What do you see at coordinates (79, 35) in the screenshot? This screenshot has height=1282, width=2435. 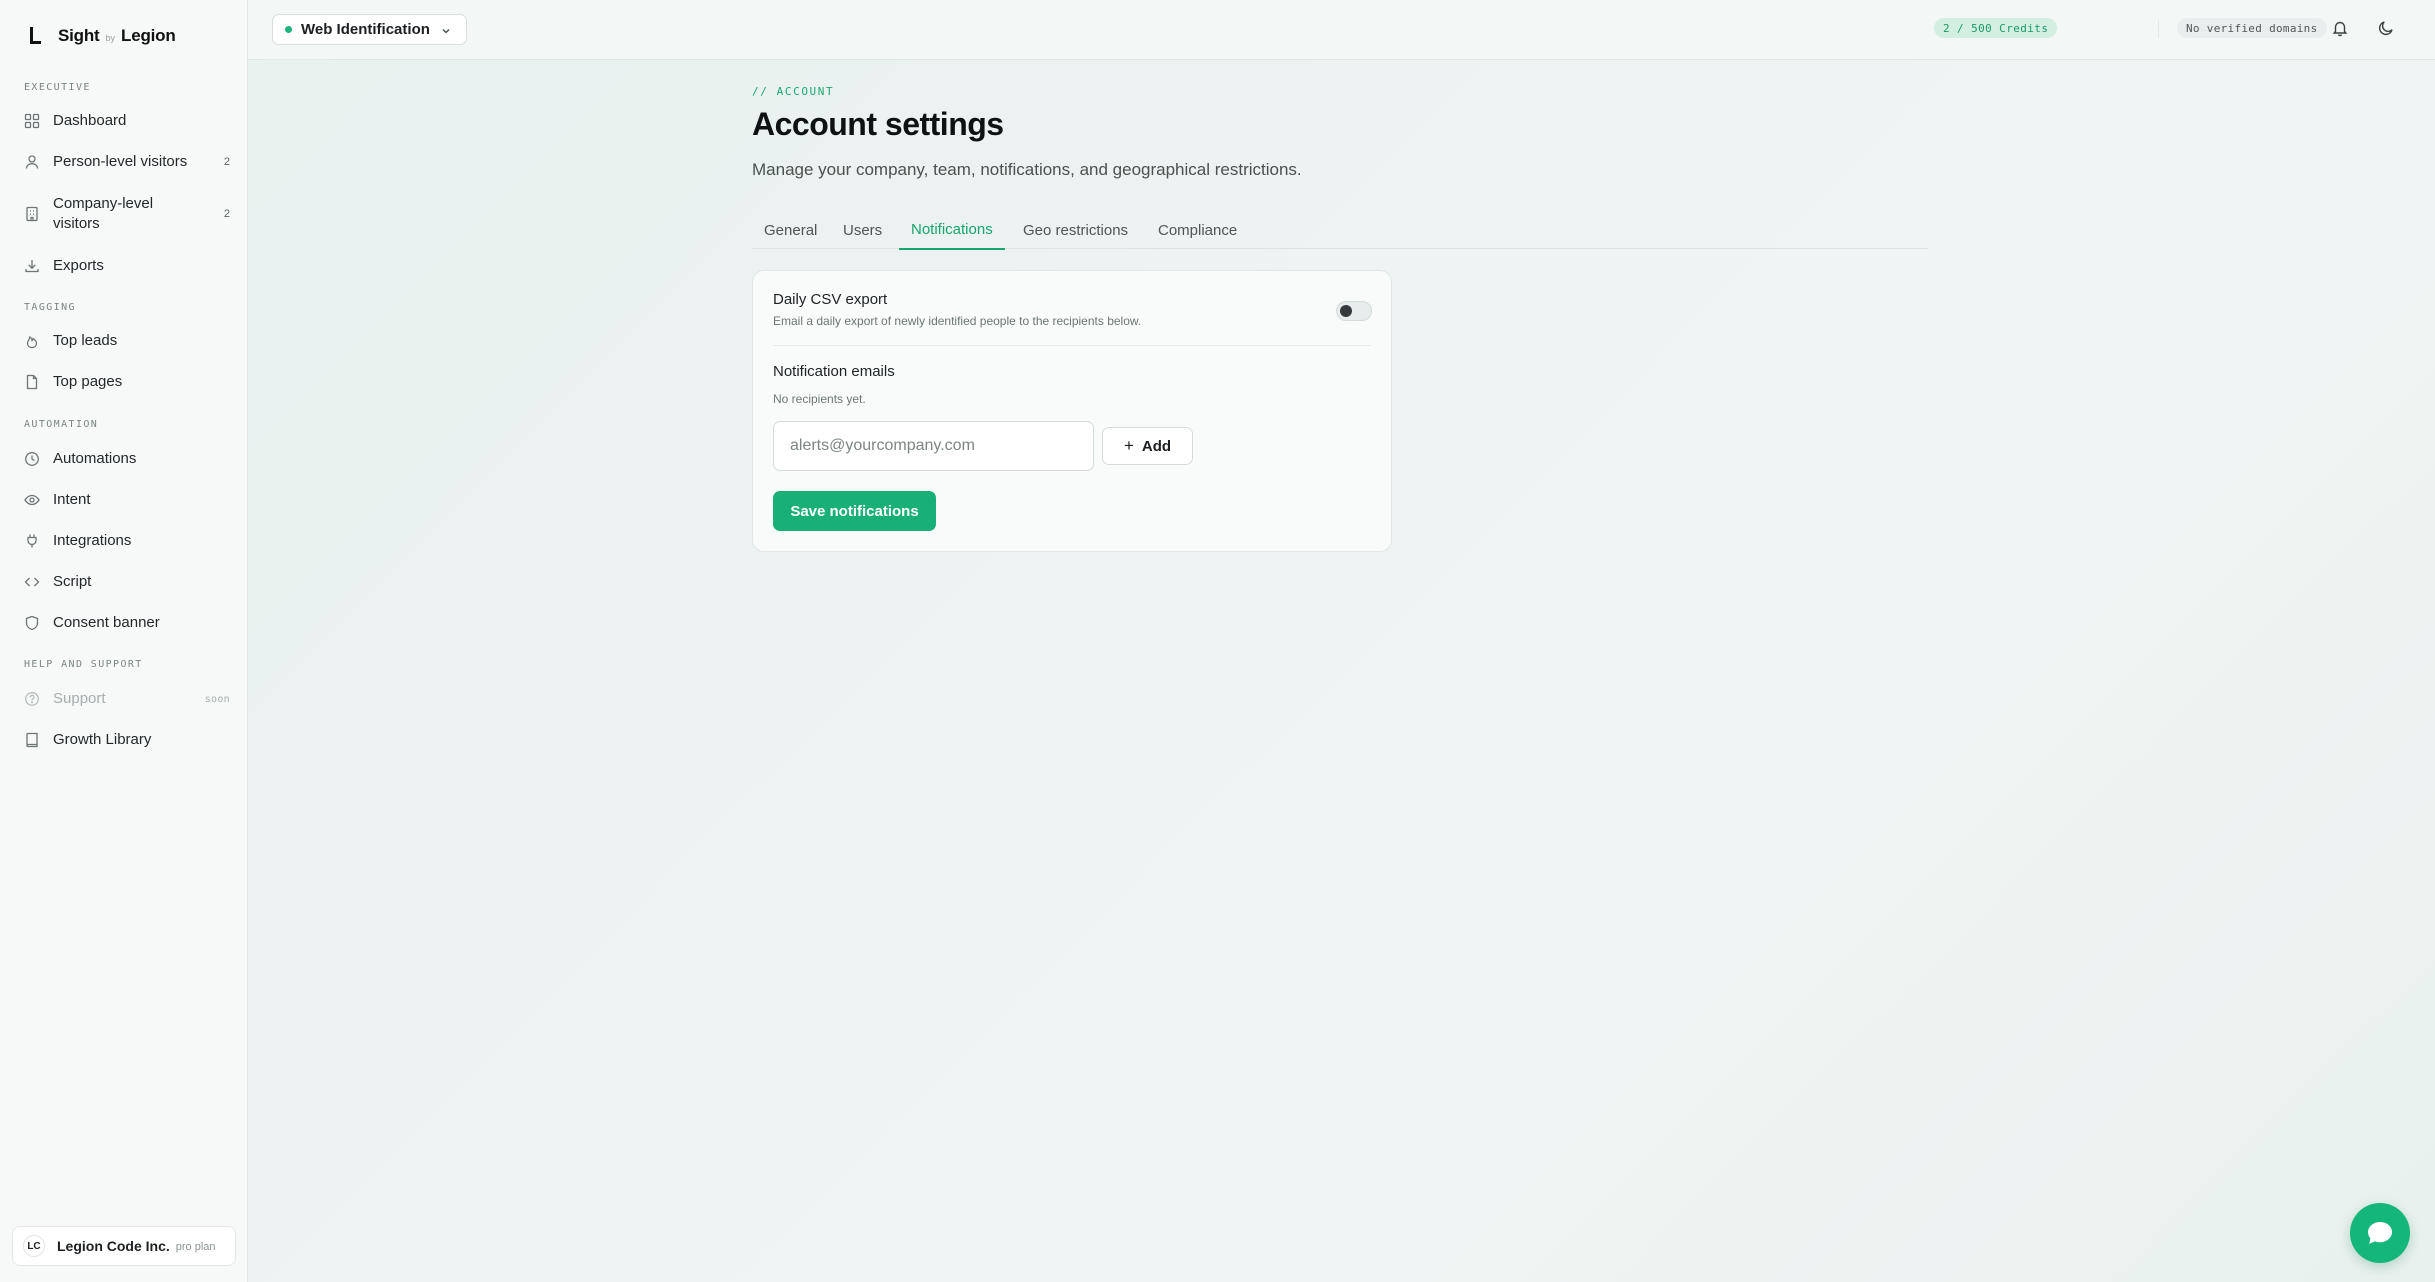 I see `brand-name-left: Sight` at bounding box center [79, 35].